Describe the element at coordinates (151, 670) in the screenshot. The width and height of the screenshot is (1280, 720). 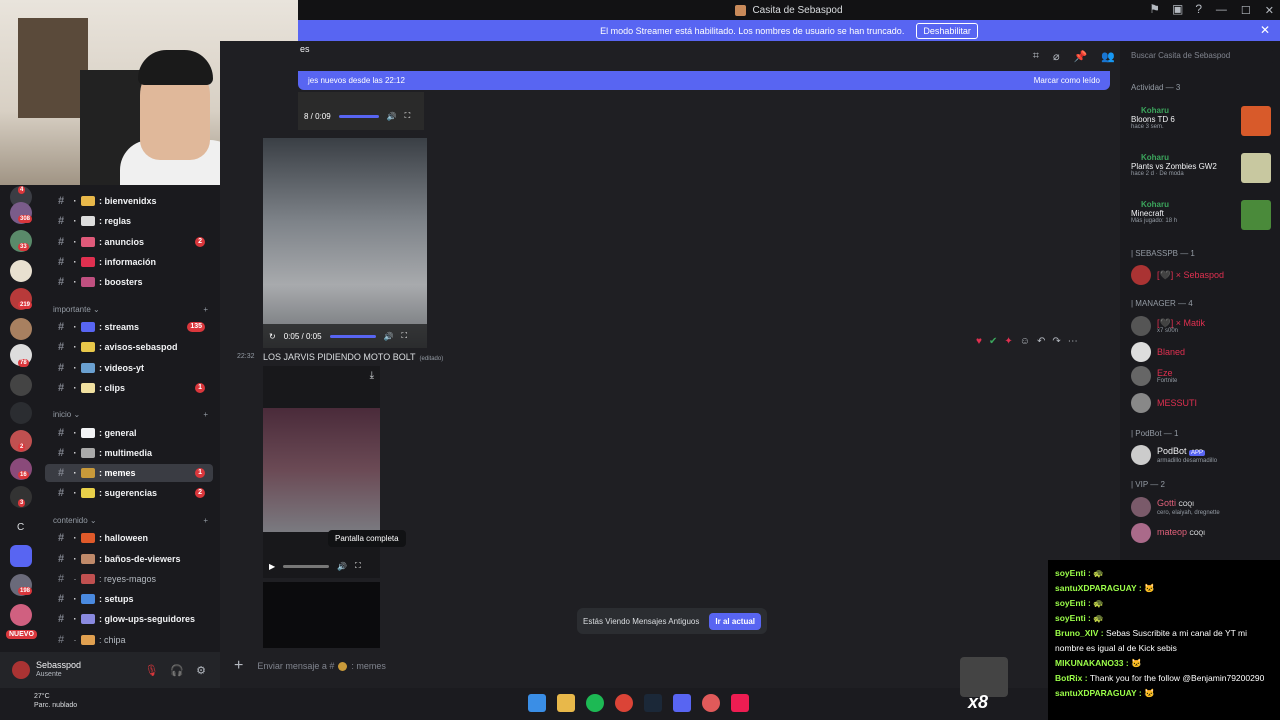
I see `mic-muted-icon: 🎙` at that location.